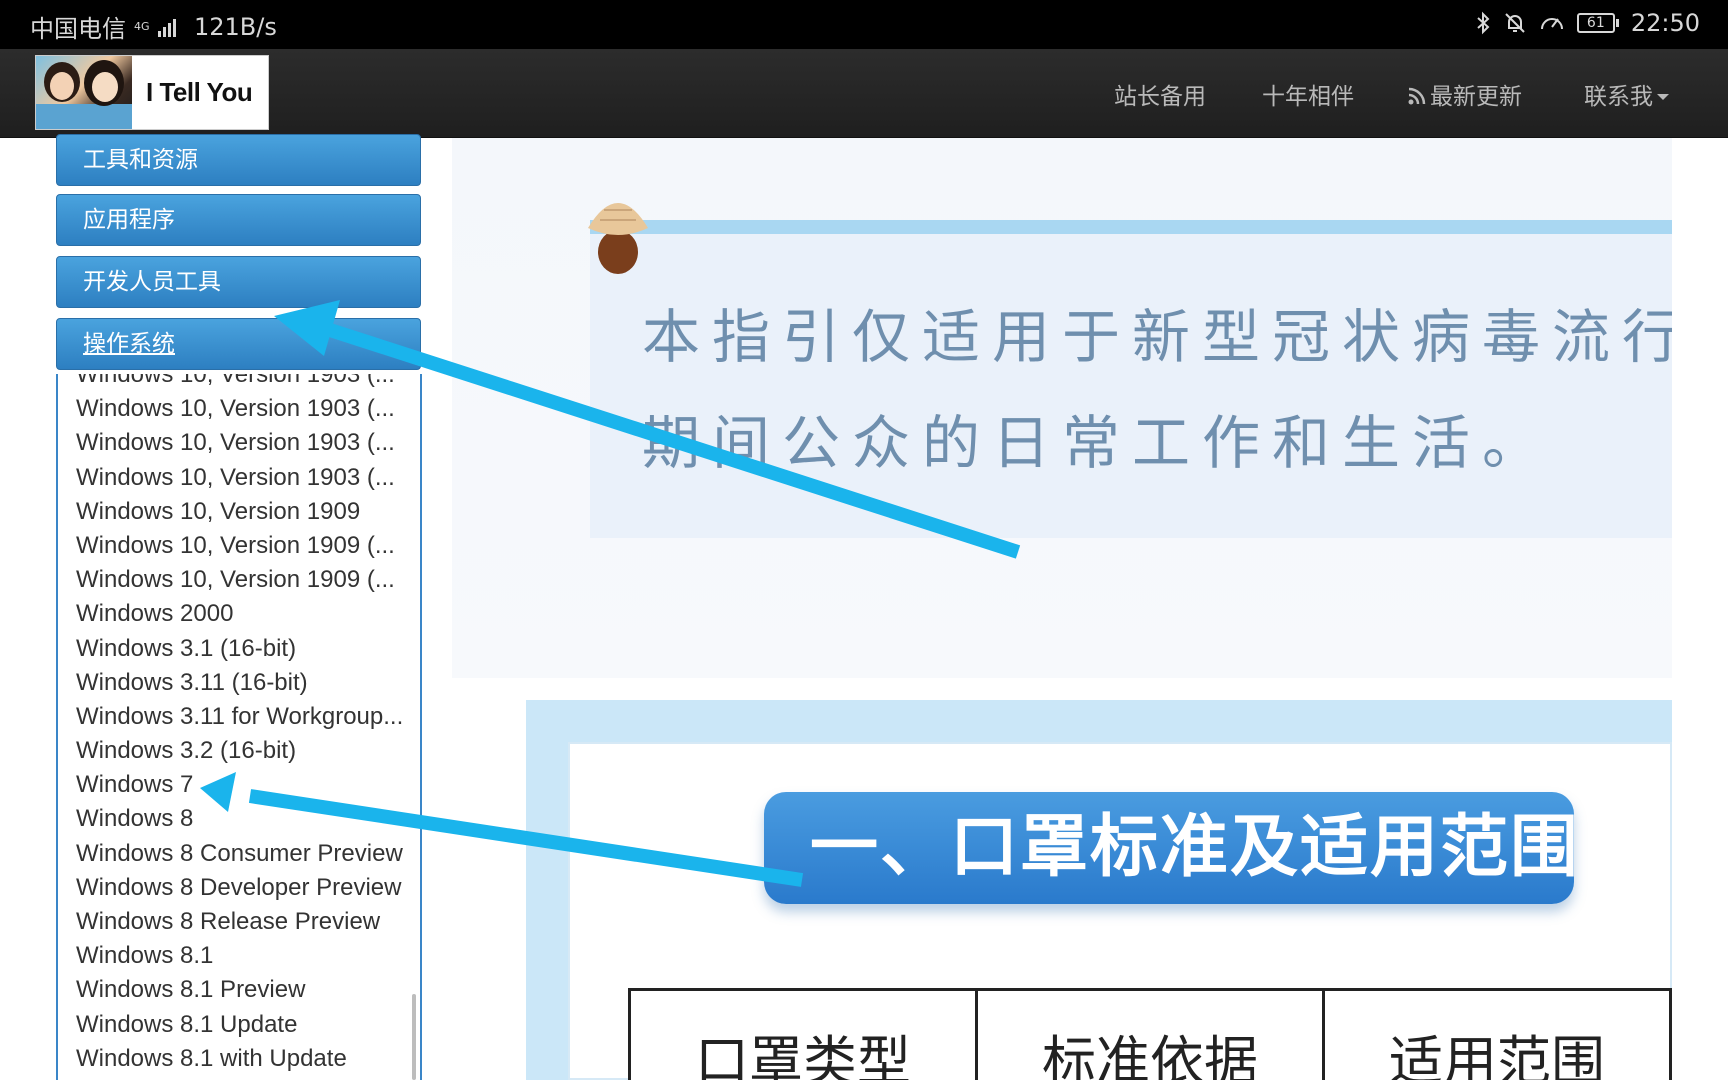 The width and height of the screenshot is (1728, 1080). I want to click on os-list-item: Windows 2000, so click(239, 614).